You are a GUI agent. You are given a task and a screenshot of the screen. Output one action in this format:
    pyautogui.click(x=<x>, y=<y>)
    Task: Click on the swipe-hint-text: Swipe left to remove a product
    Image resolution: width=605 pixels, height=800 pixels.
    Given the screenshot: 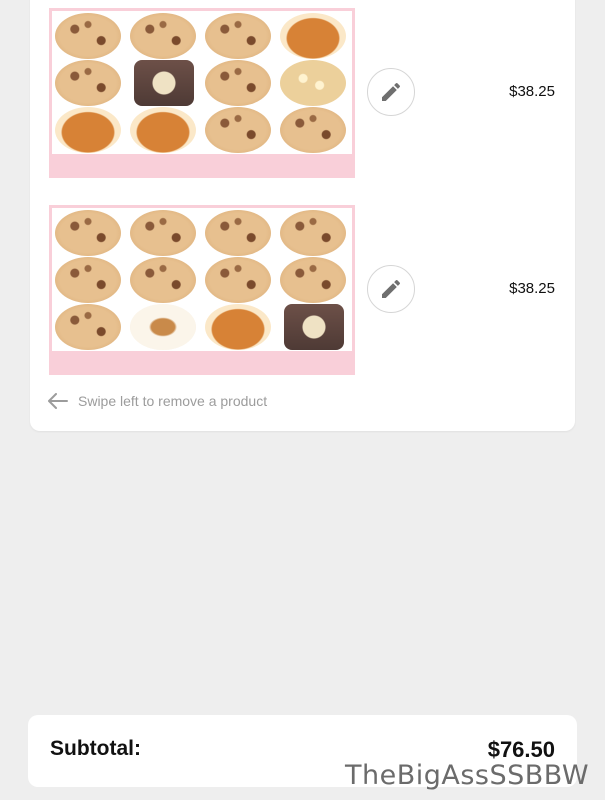 What is the action you would take?
    pyautogui.click(x=173, y=401)
    